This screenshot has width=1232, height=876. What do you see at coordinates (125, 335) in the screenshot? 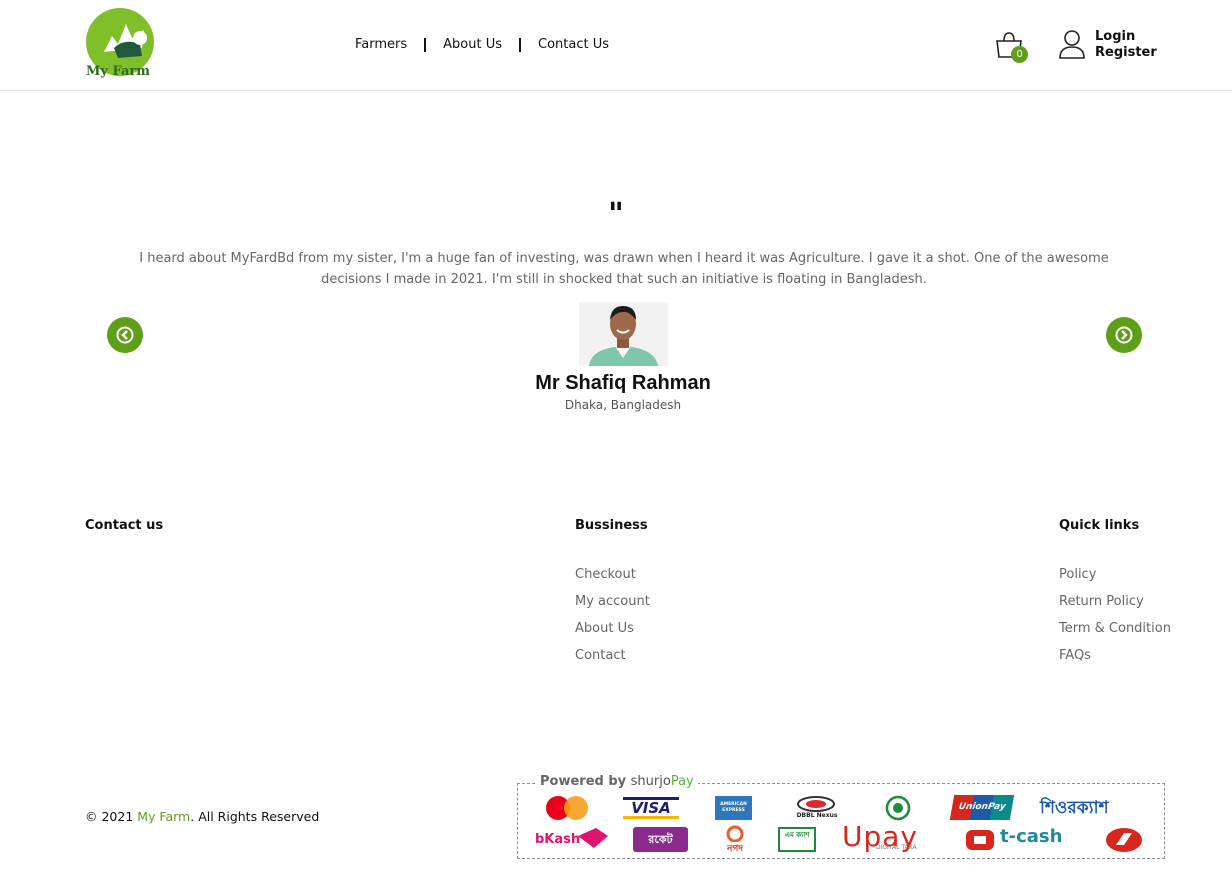
I see `carousel-prev-button` at bounding box center [125, 335].